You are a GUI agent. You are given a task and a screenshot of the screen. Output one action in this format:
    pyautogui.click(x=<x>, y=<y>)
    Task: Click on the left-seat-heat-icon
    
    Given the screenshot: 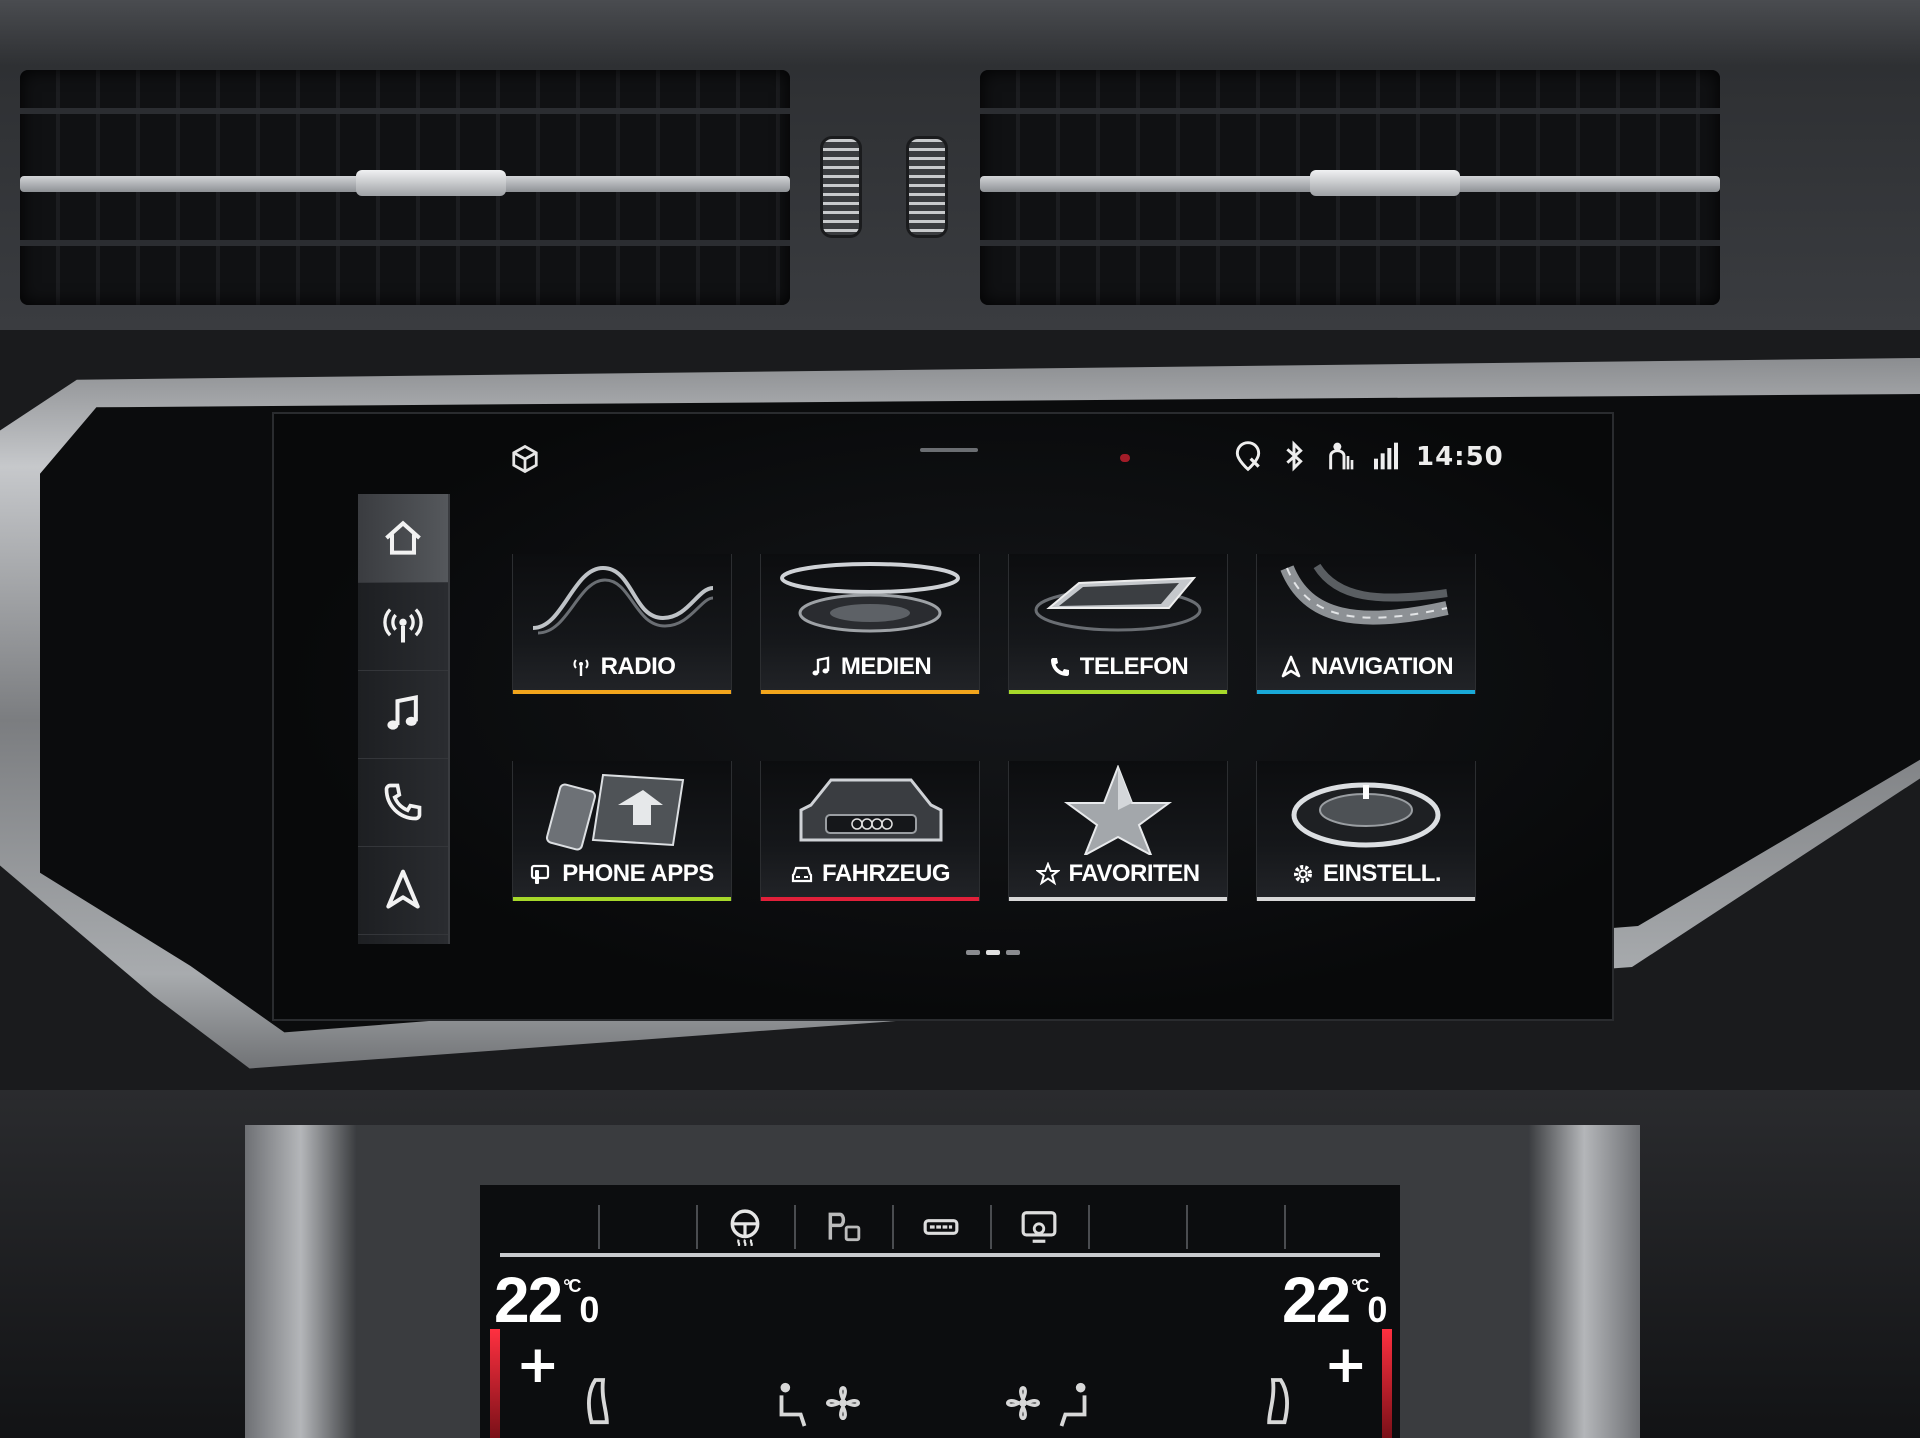 What is the action you would take?
    pyautogui.click(x=603, y=1403)
    